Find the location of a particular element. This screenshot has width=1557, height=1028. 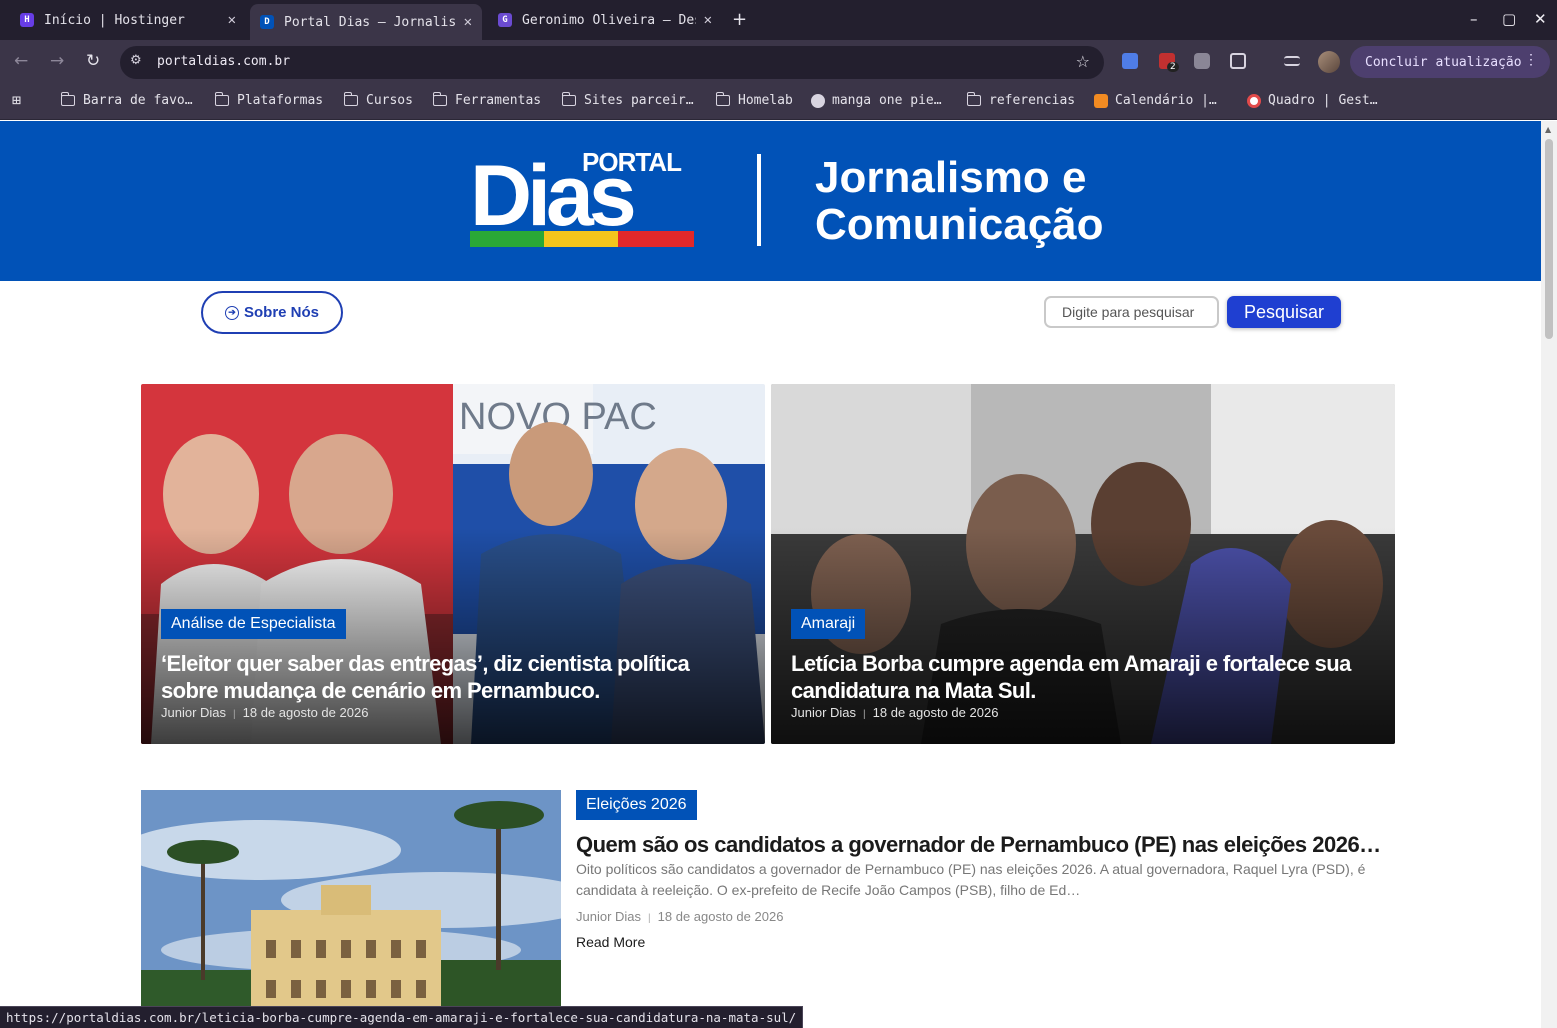

bookmark-folder-ferramentas: Ferramentas is located at coordinates (486, 100).